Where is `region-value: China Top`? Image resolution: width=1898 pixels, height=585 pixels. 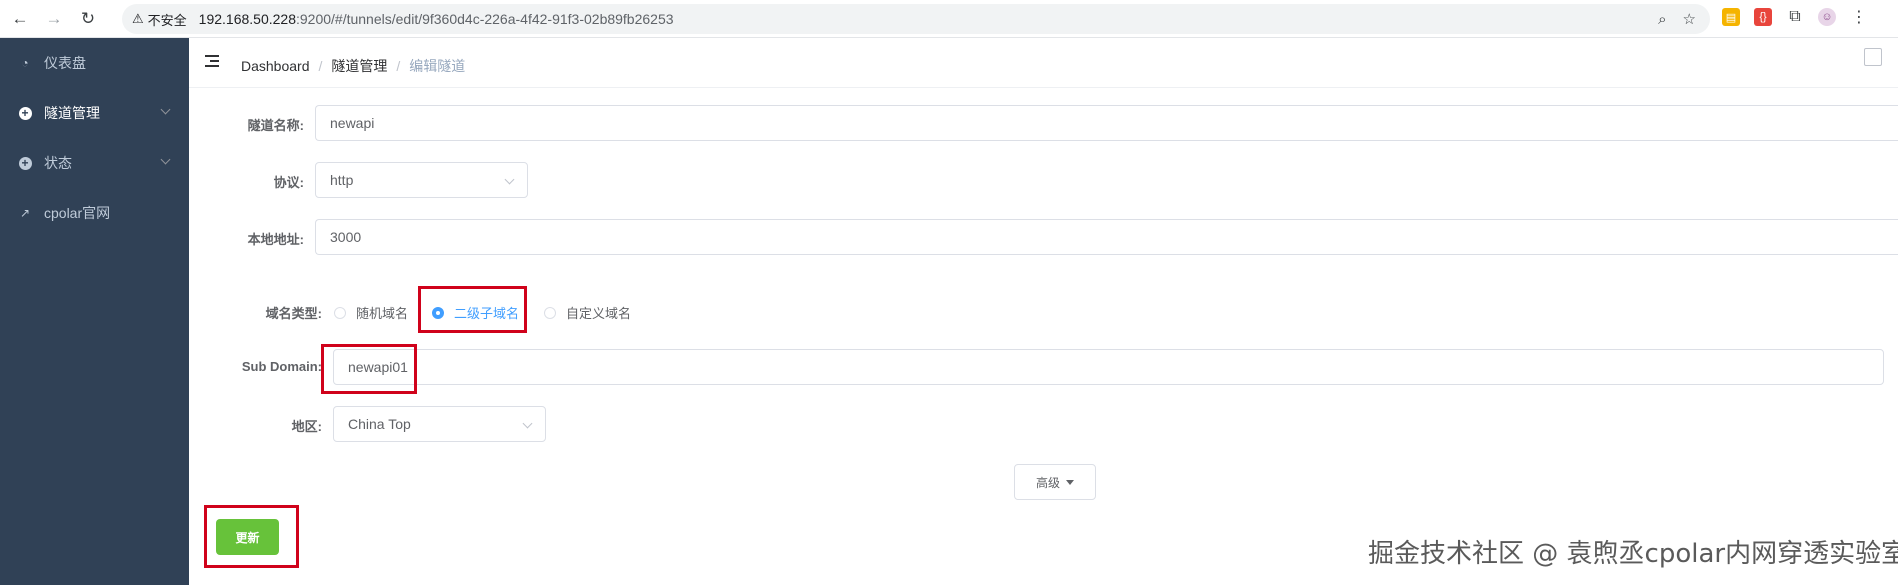
region-value: China Top is located at coordinates (379, 424).